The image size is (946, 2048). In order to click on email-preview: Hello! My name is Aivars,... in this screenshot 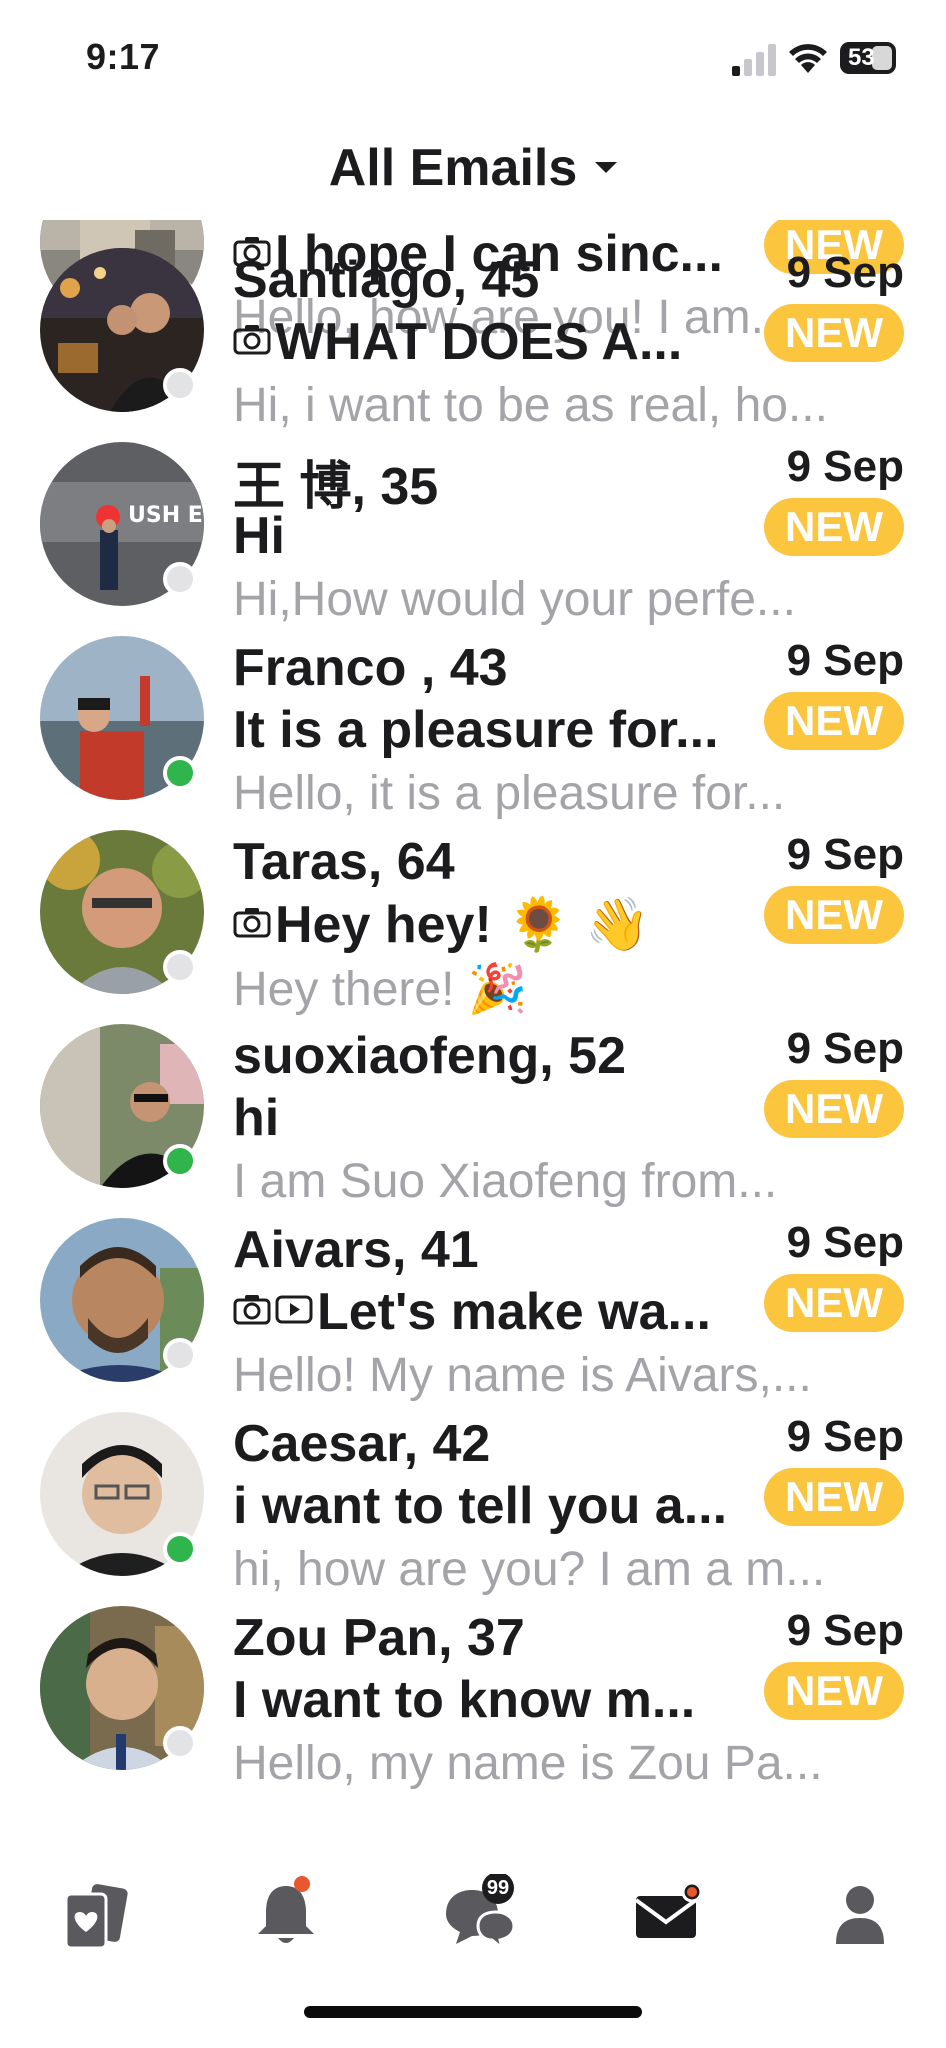, I will do `click(522, 1375)`.